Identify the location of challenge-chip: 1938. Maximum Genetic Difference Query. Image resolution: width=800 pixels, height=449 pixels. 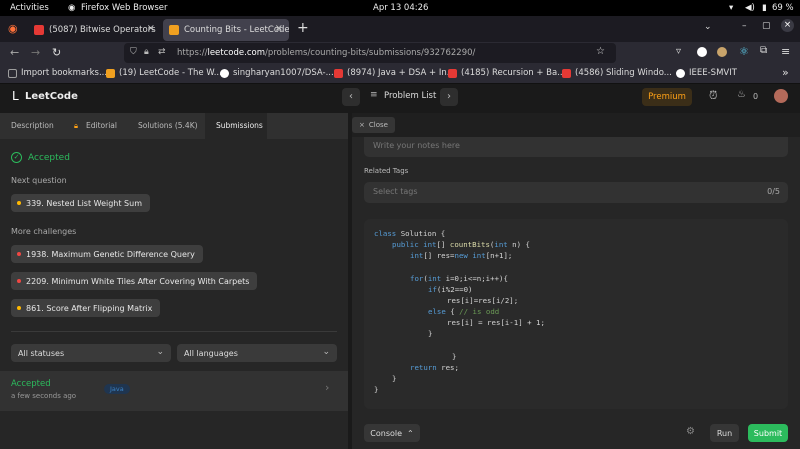
(107, 254).